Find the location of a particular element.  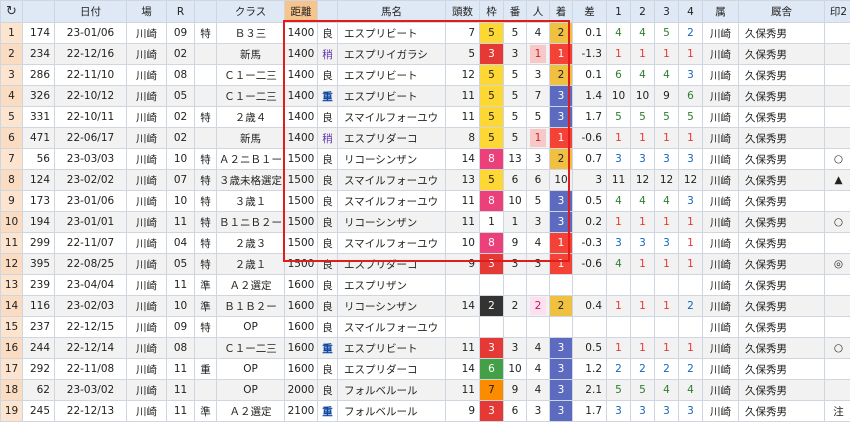

race-special is located at coordinates (206, 54).